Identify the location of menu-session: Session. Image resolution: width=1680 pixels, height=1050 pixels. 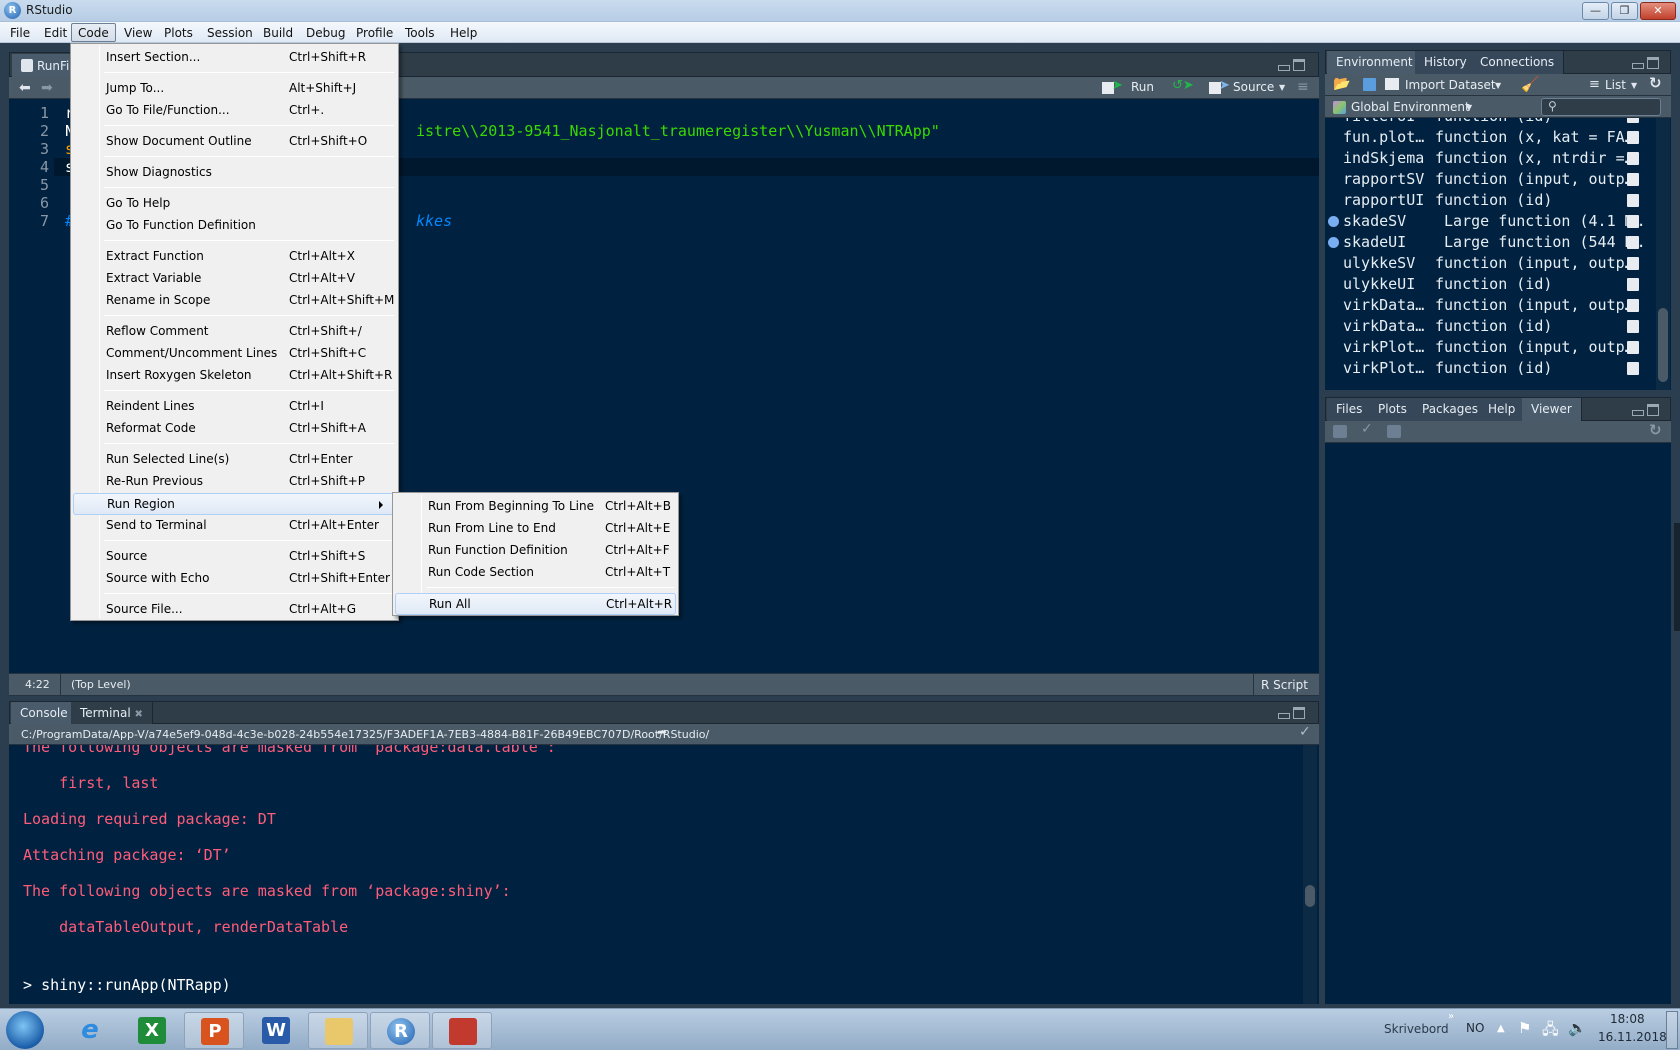
(230, 32).